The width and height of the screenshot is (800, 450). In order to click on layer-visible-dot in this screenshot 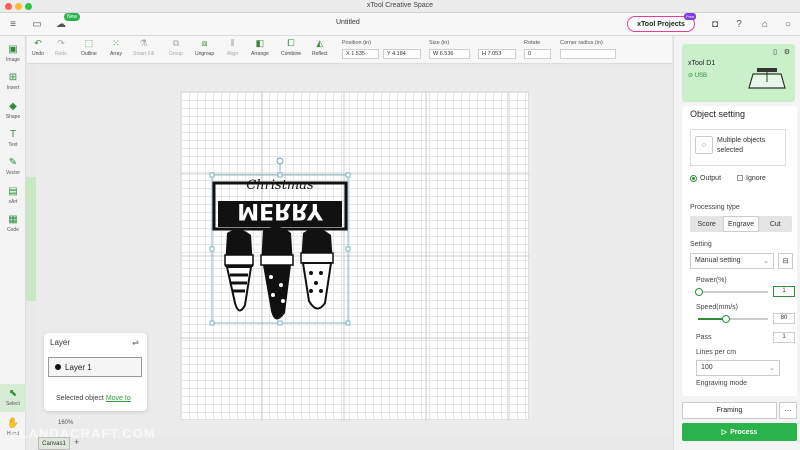, I will do `click(58, 367)`.